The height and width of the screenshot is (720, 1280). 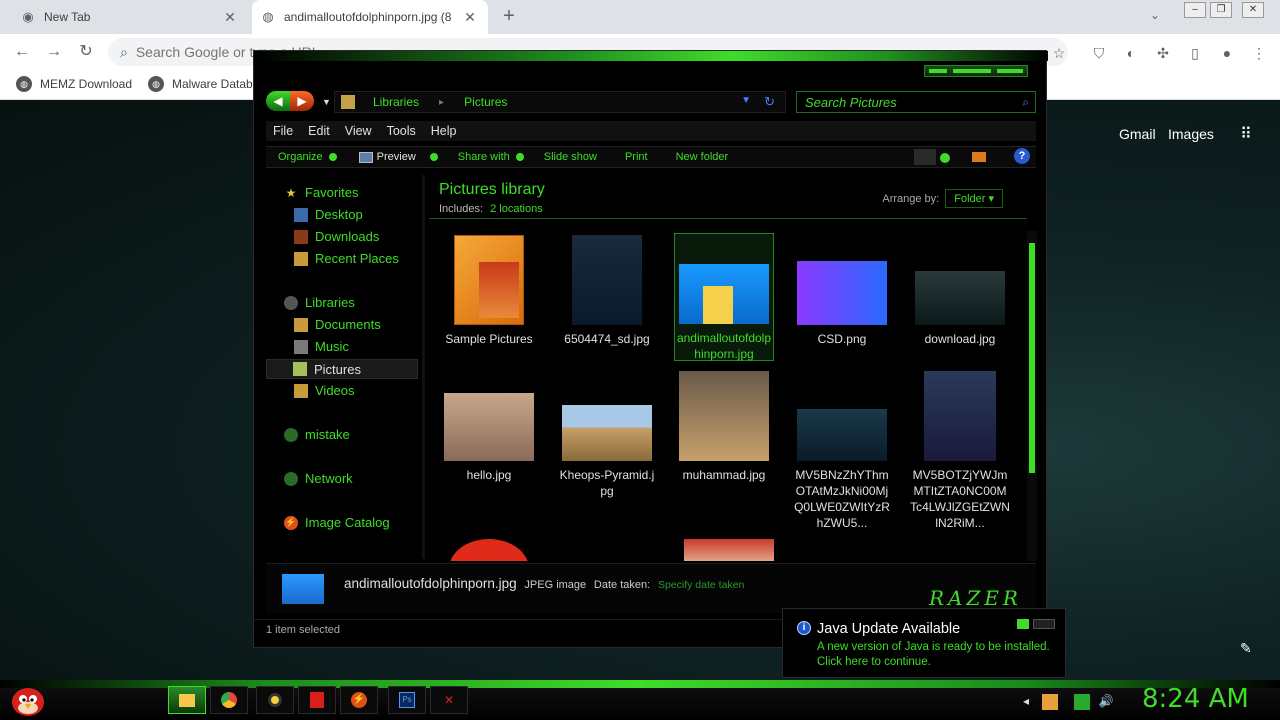 I want to click on network-tray-icon, so click(x=1082, y=702).